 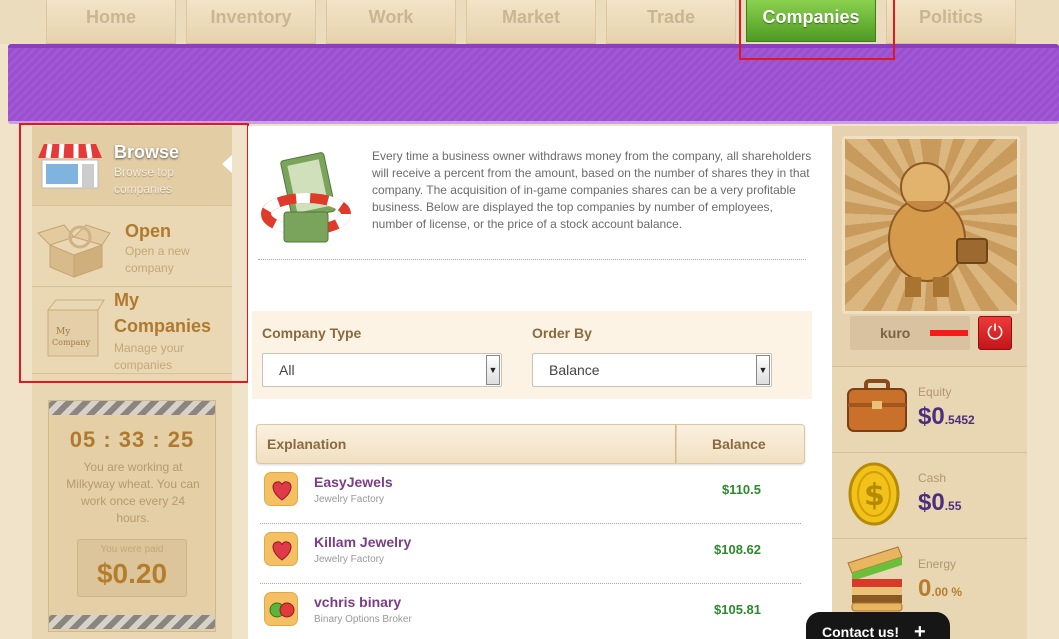 What do you see at coordinates (562, 333) in the screenshot?
I see `order-by-label: Order By` at bounding box center [562, 333].